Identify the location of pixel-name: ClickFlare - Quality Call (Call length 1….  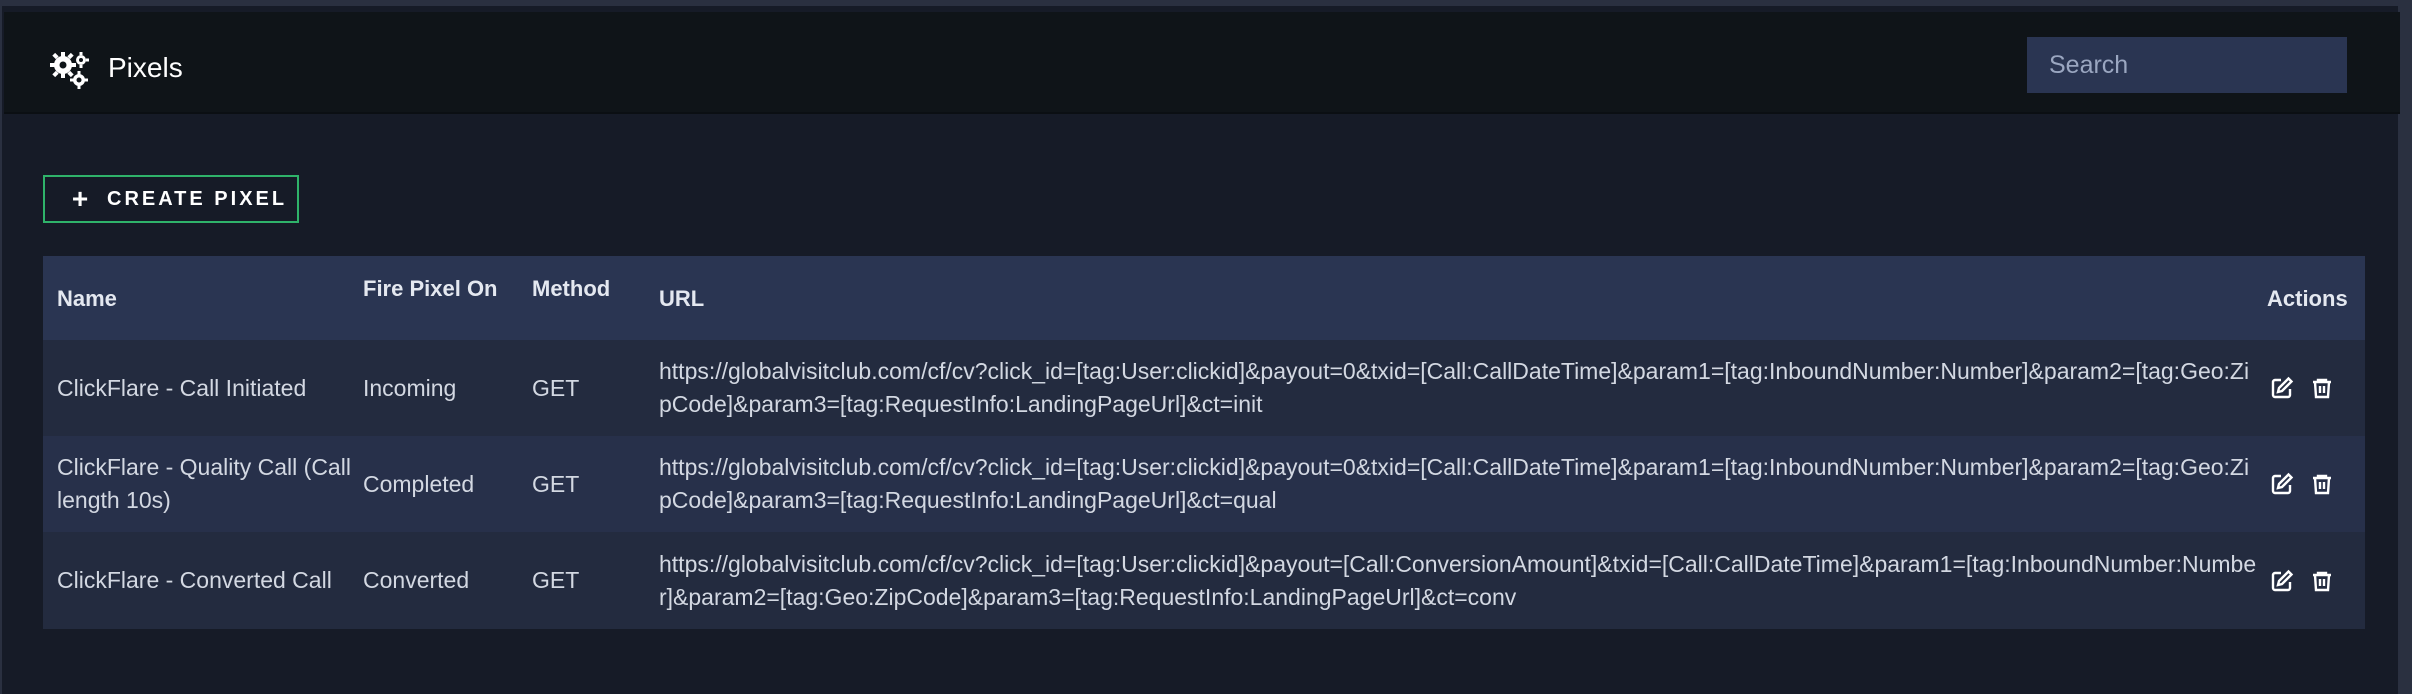
(204, 483).